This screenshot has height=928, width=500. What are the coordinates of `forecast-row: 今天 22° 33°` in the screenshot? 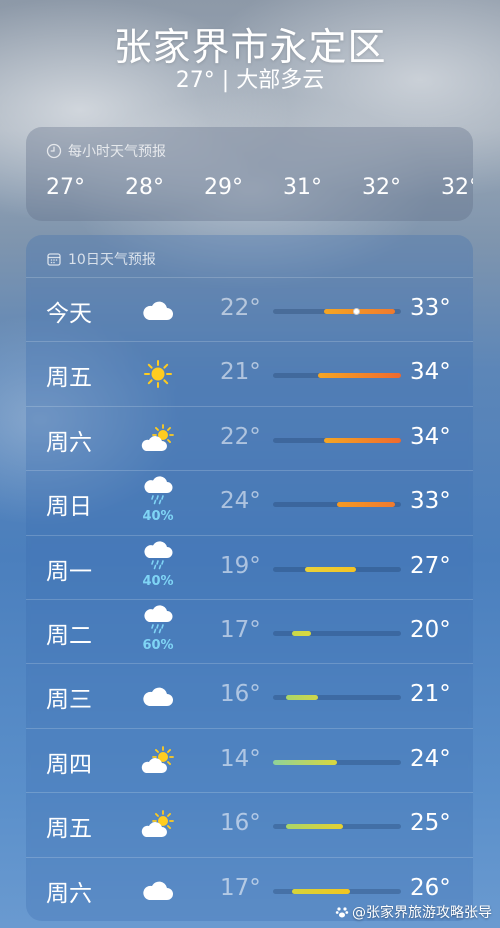 It's located at (249, 309).